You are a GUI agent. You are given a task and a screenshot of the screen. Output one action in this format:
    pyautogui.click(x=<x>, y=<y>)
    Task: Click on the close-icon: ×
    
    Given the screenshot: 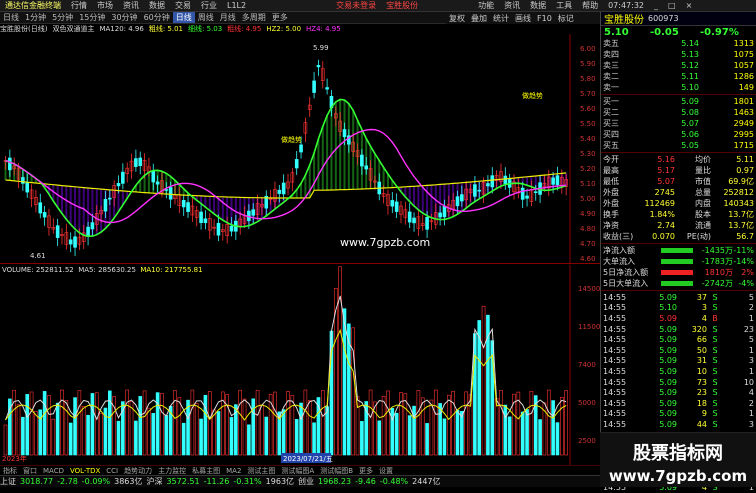 What is the action you would take?
    pyautogui.click(x=689, y=5)
    